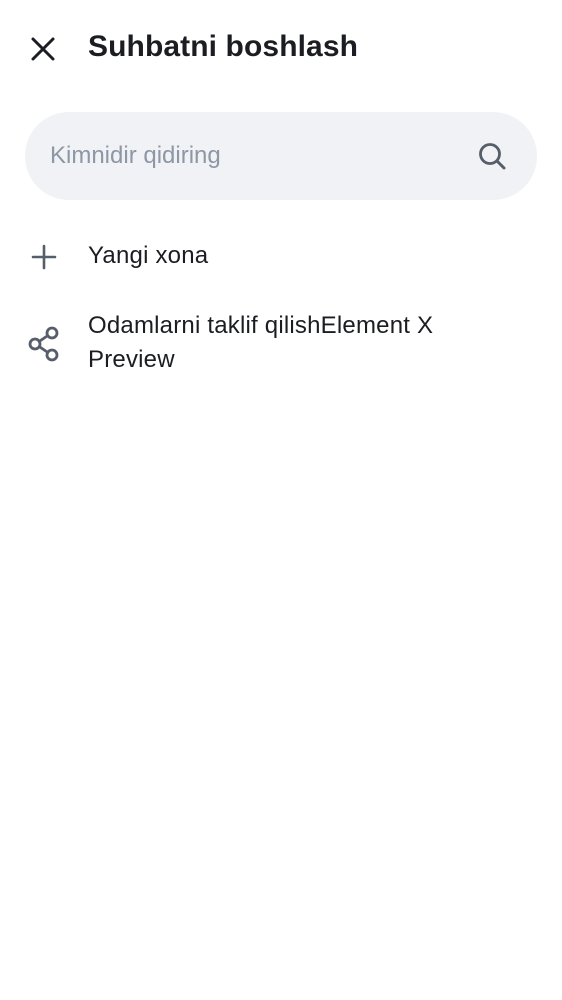 This screenshot has height=1000, width=562. Describe the element at coordinates (148, 255) in the screenshot. I see `new-room-label: Yangi xona` at that location.